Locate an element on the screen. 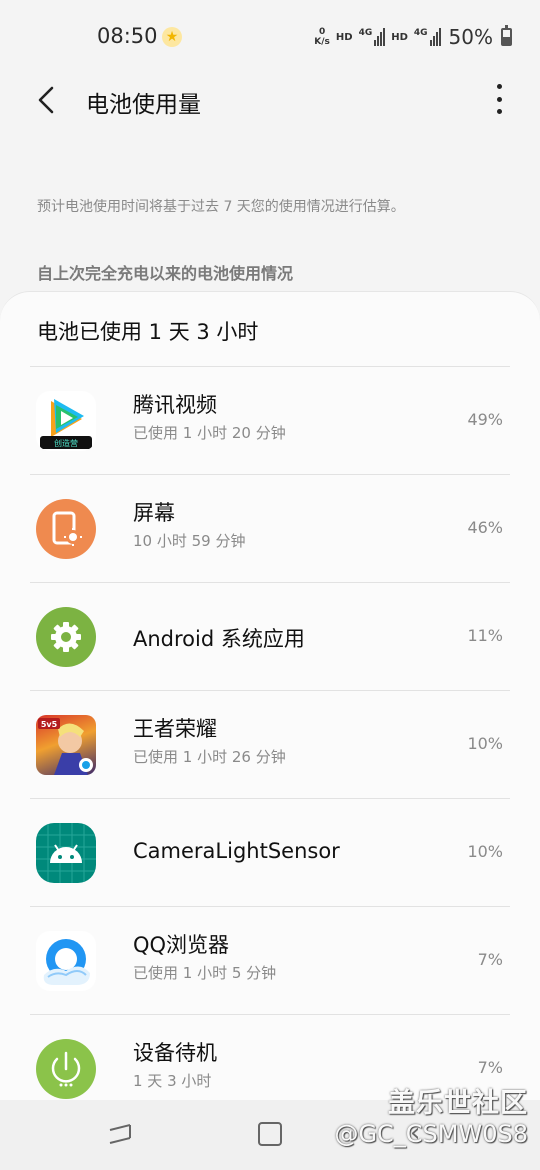 This screenshot has height=1170, width=540. app-name: QQ浏览器 is located at coordinates (181, 945).